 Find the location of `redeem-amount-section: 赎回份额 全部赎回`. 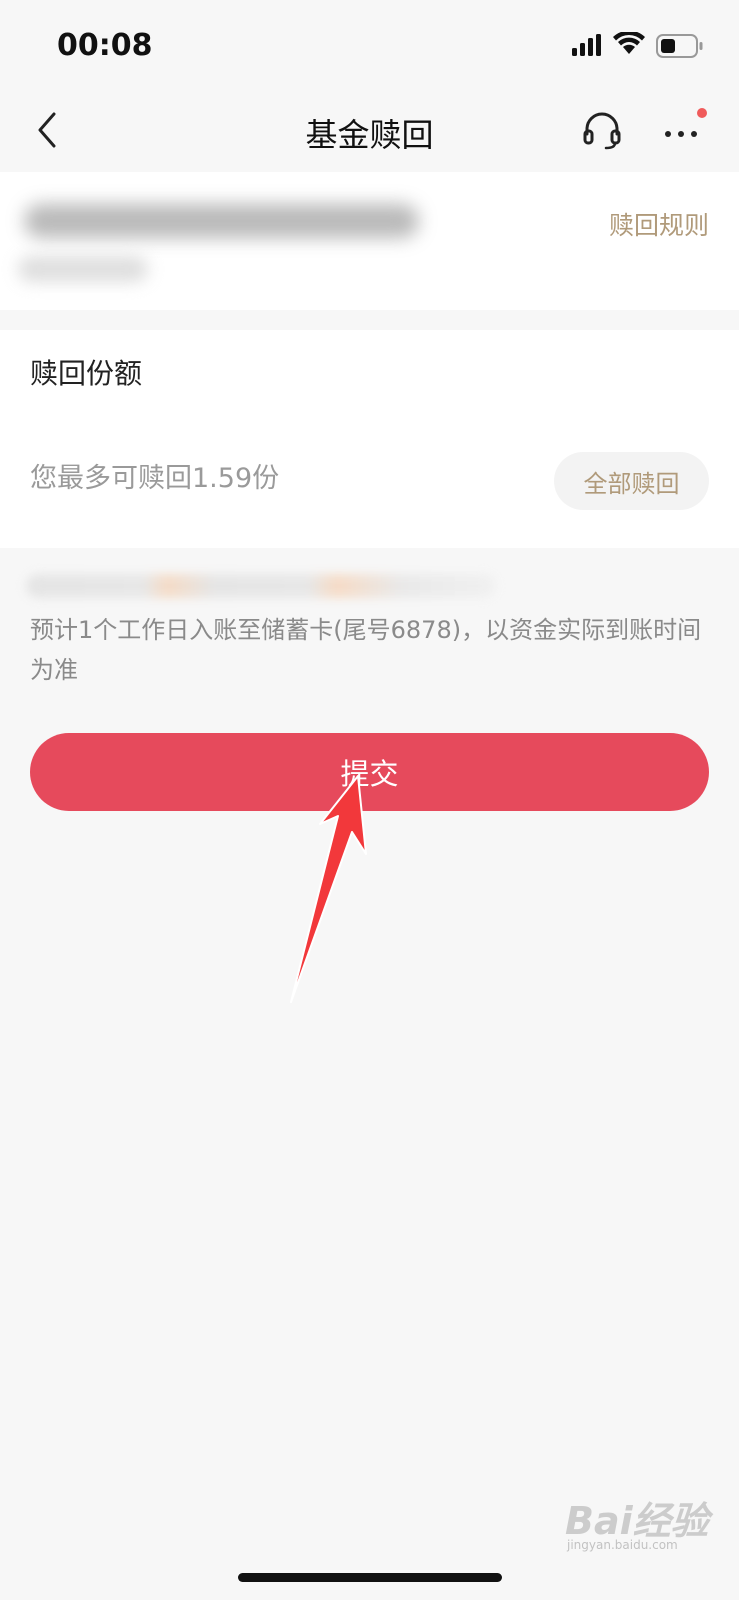

redeem-amount-section: 赎回份额 全部赎回 is located at coordinates (369, 439).